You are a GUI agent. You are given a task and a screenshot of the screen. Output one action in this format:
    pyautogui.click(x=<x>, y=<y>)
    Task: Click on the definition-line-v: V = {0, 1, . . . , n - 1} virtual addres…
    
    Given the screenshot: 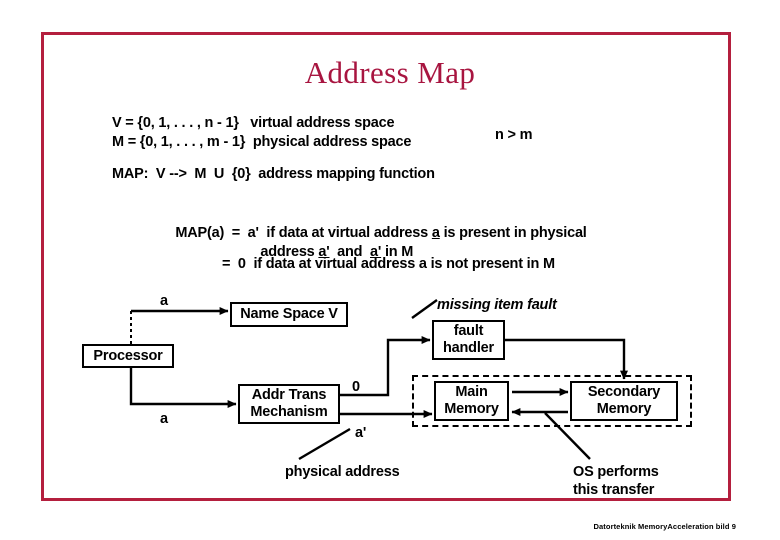 What is the action you would take?
    pyautogui.click(x=253, y=123)
    